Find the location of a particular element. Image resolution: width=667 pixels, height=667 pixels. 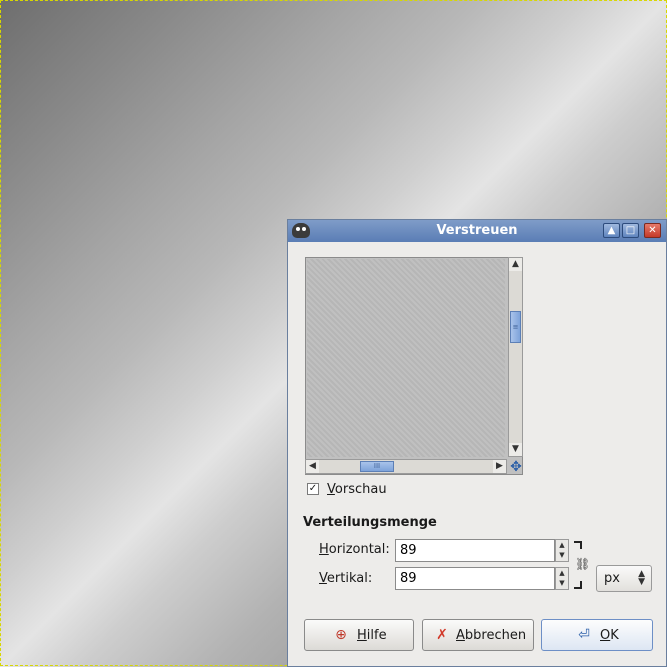

unit-value: px is located at coordinates (612, 578).